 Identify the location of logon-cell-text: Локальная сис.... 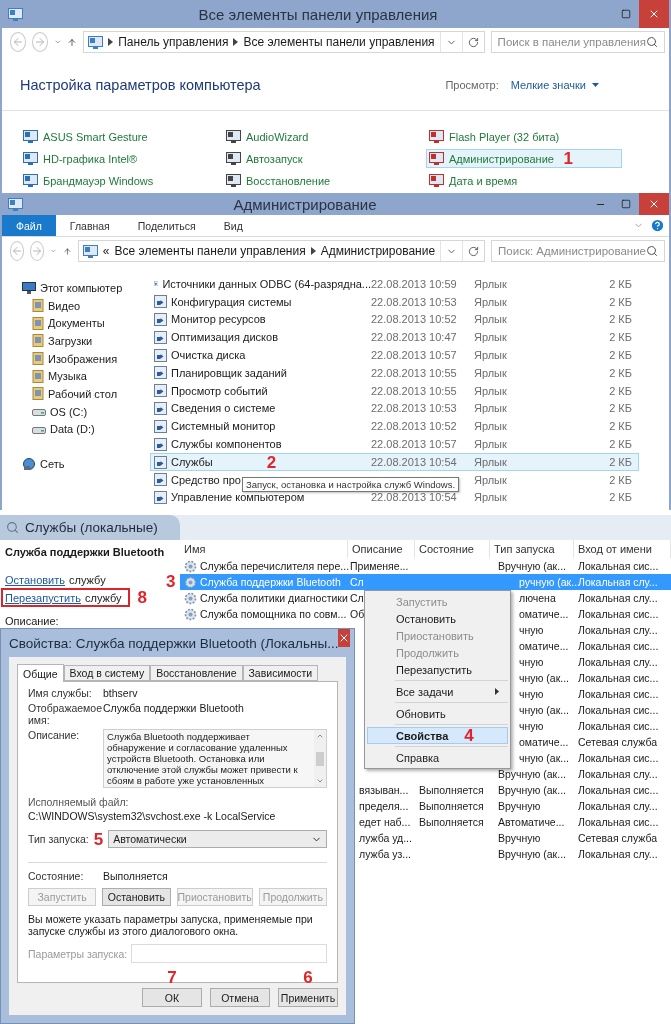
(618, 694).